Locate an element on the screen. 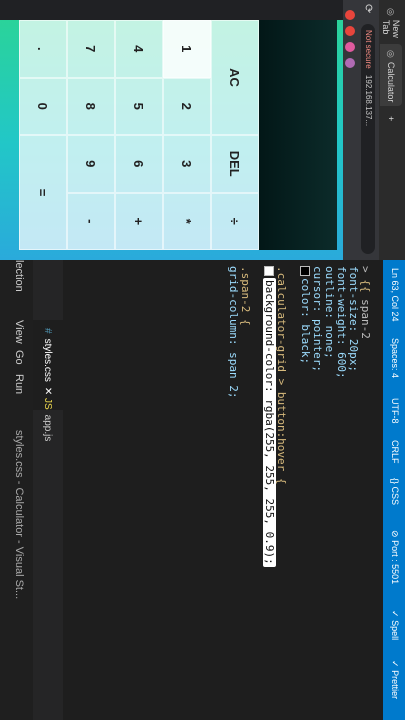 This screenshot has width=405, height=720. digit-1-button: 1 is located at coordinates (187, 49).